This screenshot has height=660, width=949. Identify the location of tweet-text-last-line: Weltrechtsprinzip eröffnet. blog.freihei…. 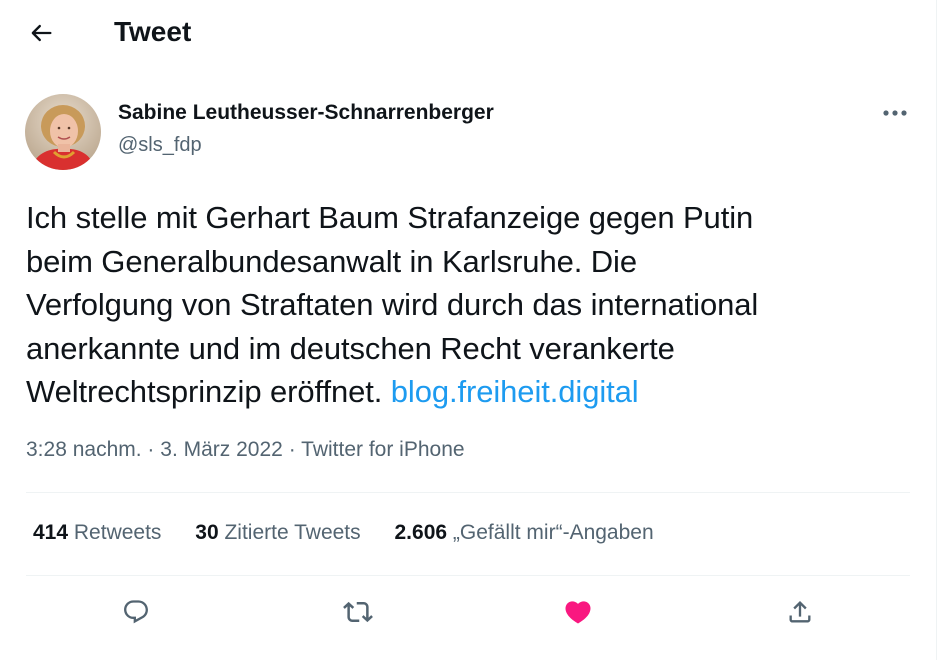
(466, 392).